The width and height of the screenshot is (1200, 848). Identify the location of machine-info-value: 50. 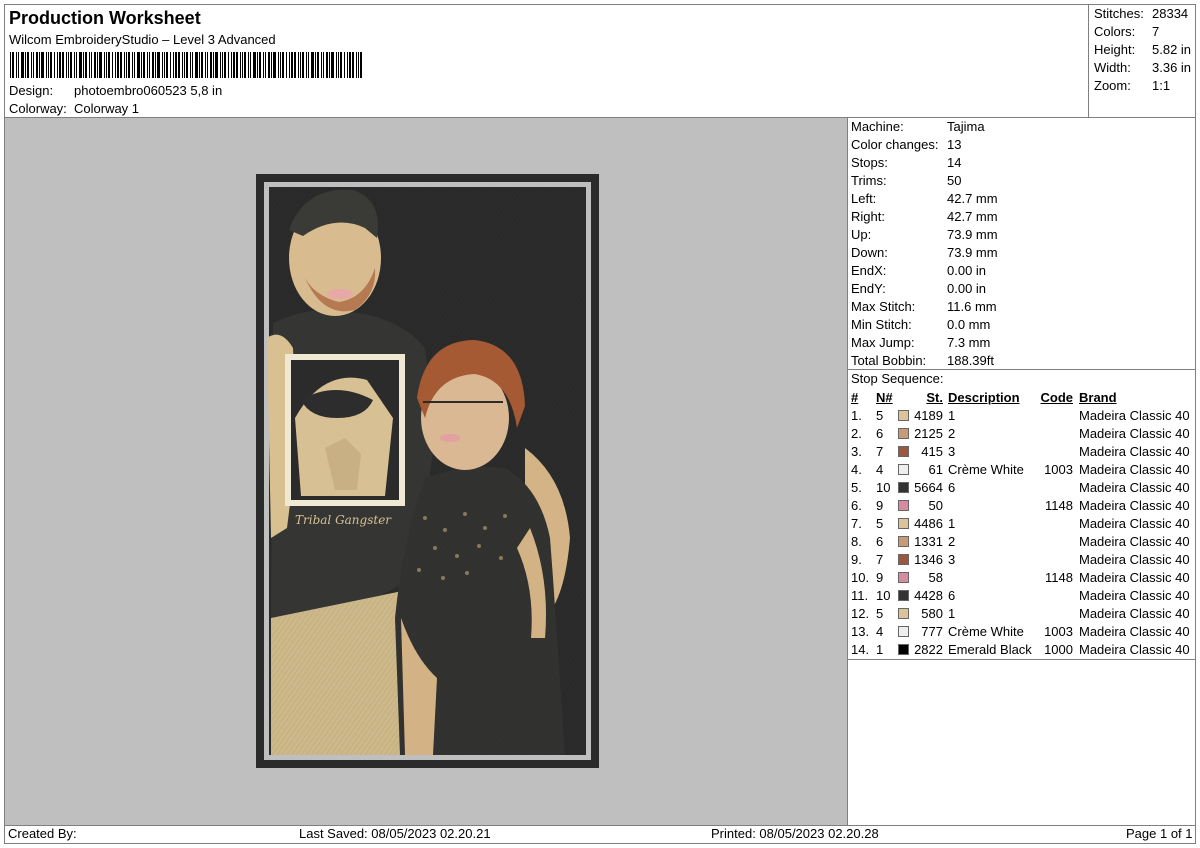
(954, 180).